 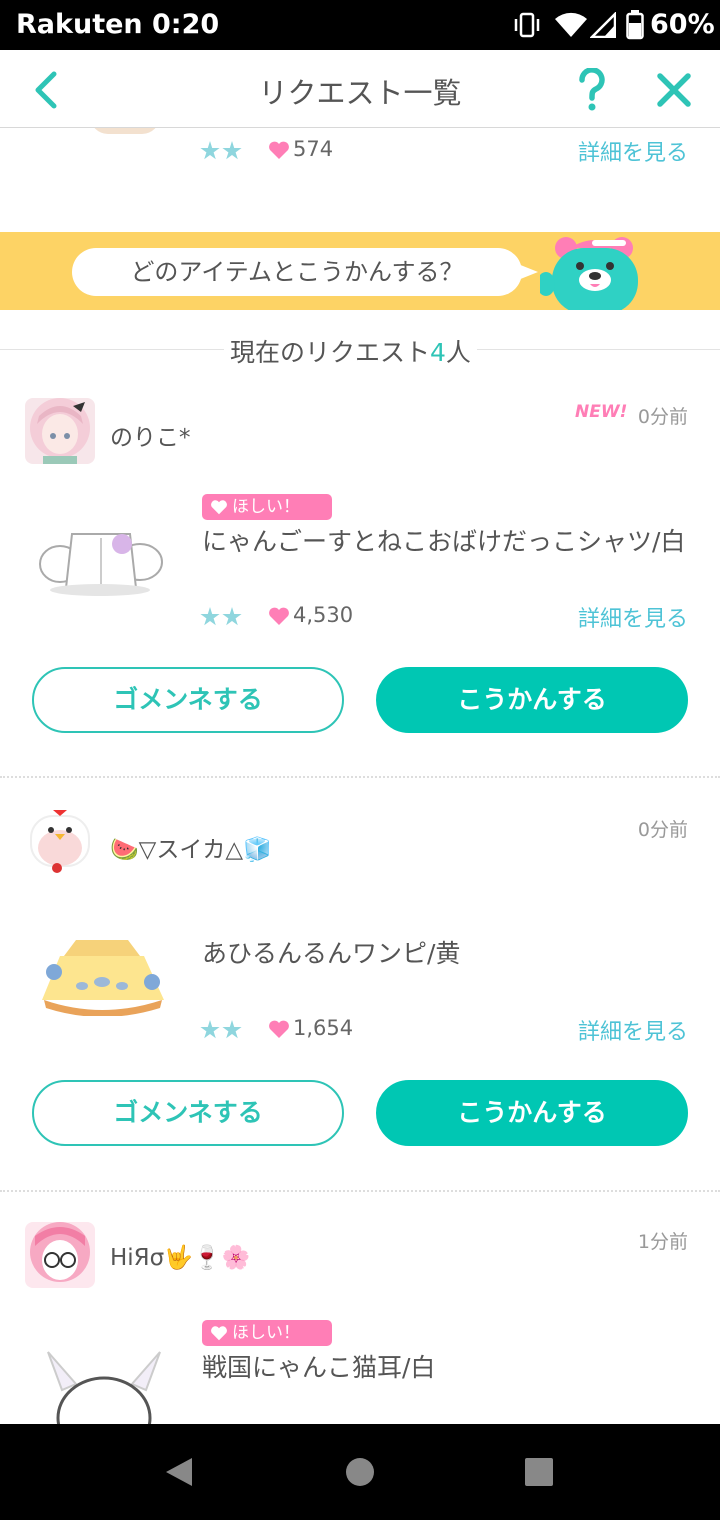 What do you see at coordinates (313, 149) in the screenshot?
I see `like-count: 574` at bounding box center [313, 149].